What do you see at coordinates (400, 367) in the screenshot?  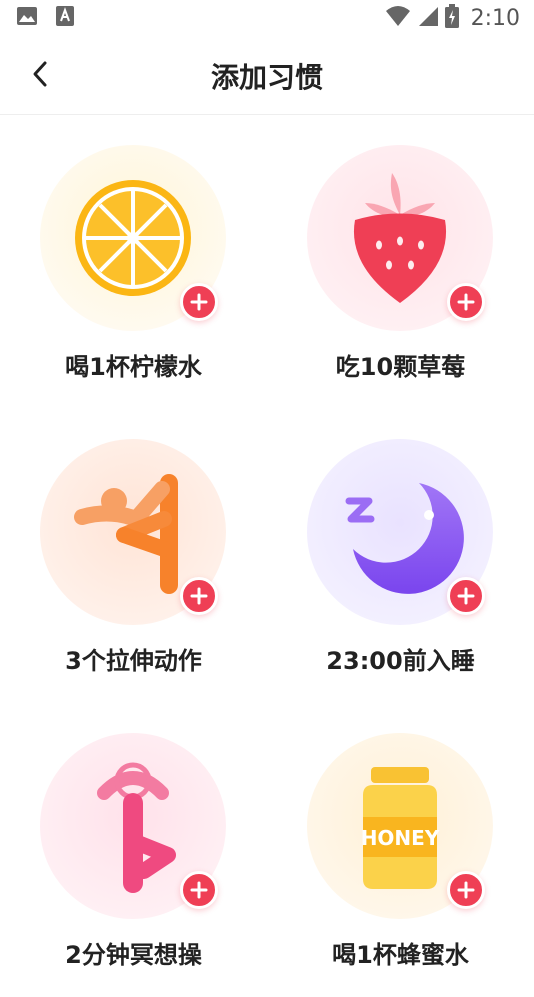 I see `habit-label: 吃10颗草莓` at bounding box center [400, 367].